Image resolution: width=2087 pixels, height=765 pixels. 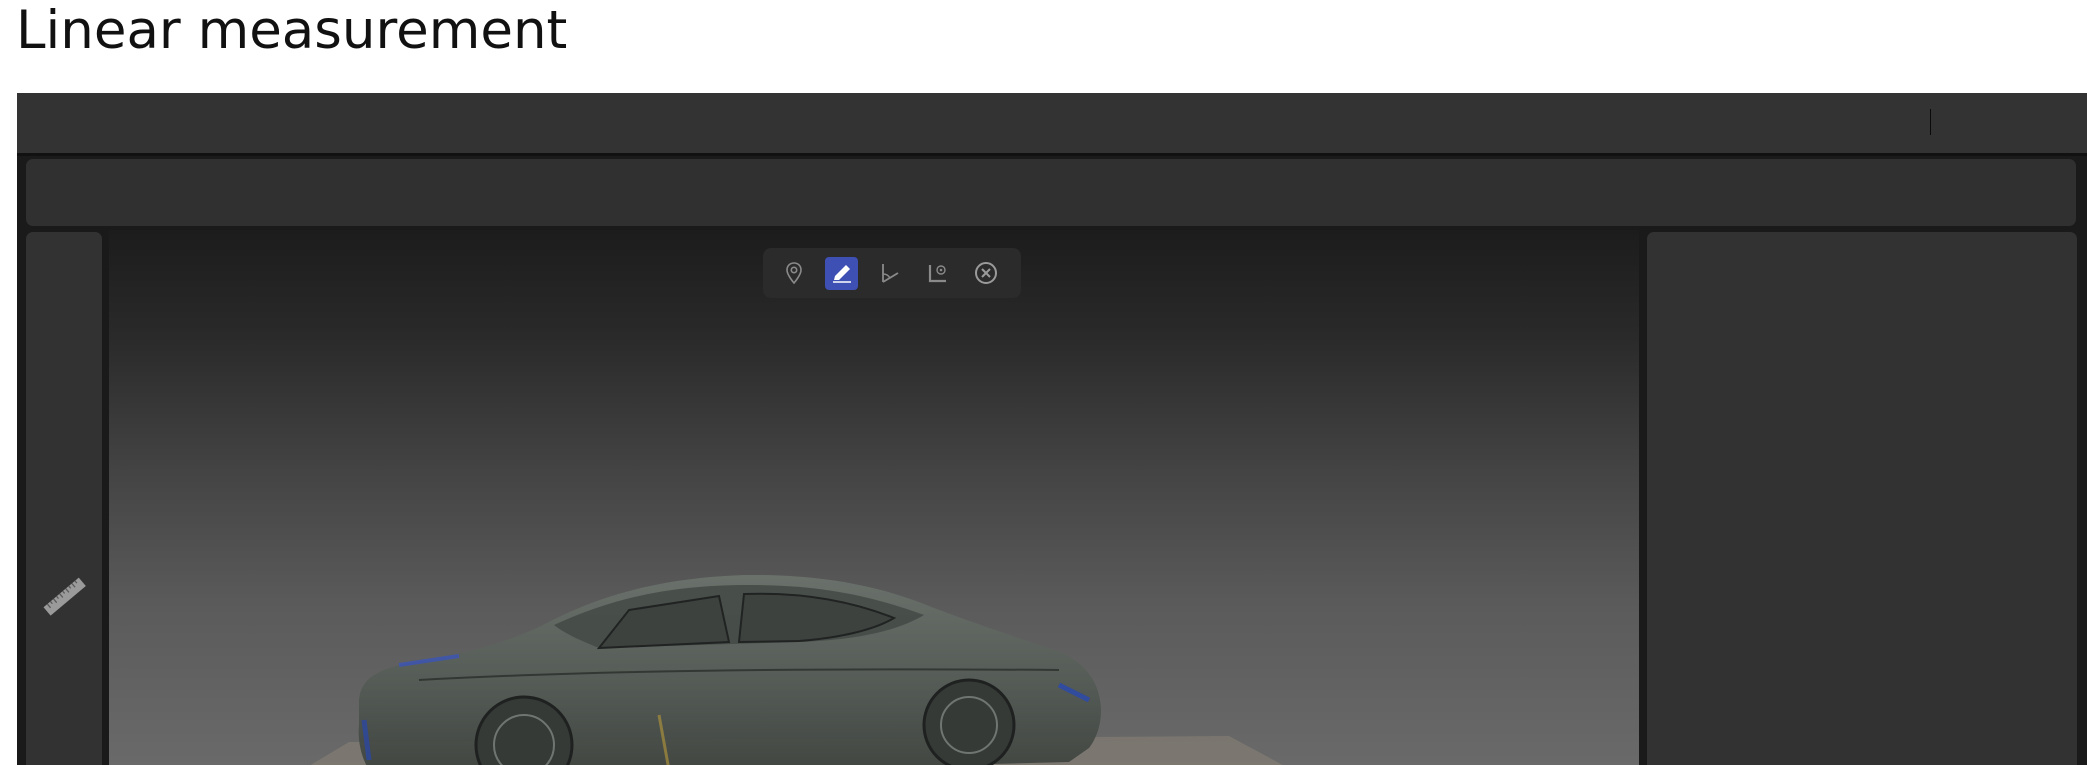 I want to click on app-header, so click(x=1052, y=124).